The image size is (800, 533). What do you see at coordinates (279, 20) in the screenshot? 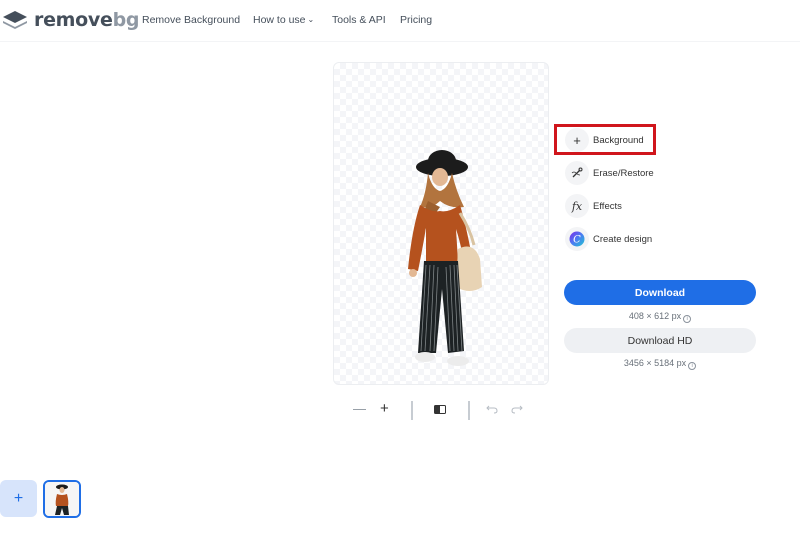
I see `nav-how-to-use-label: How to use` at bounding box center [279, 20].